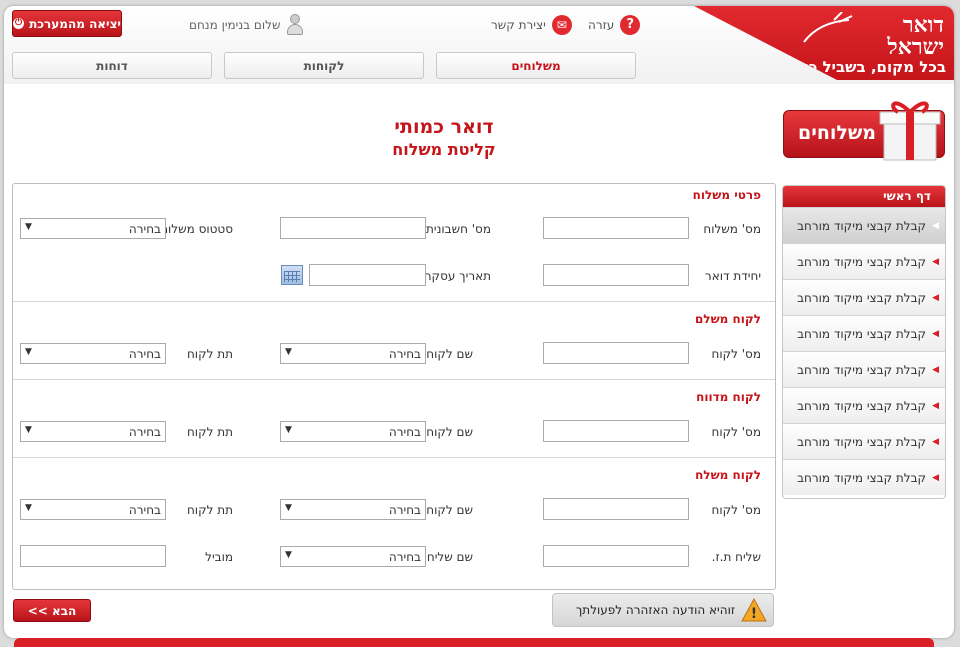 The height and width of the screenshot is (647, 960). I want to click on sidebar-menu-head: דף ראשי, so click(864, 196).